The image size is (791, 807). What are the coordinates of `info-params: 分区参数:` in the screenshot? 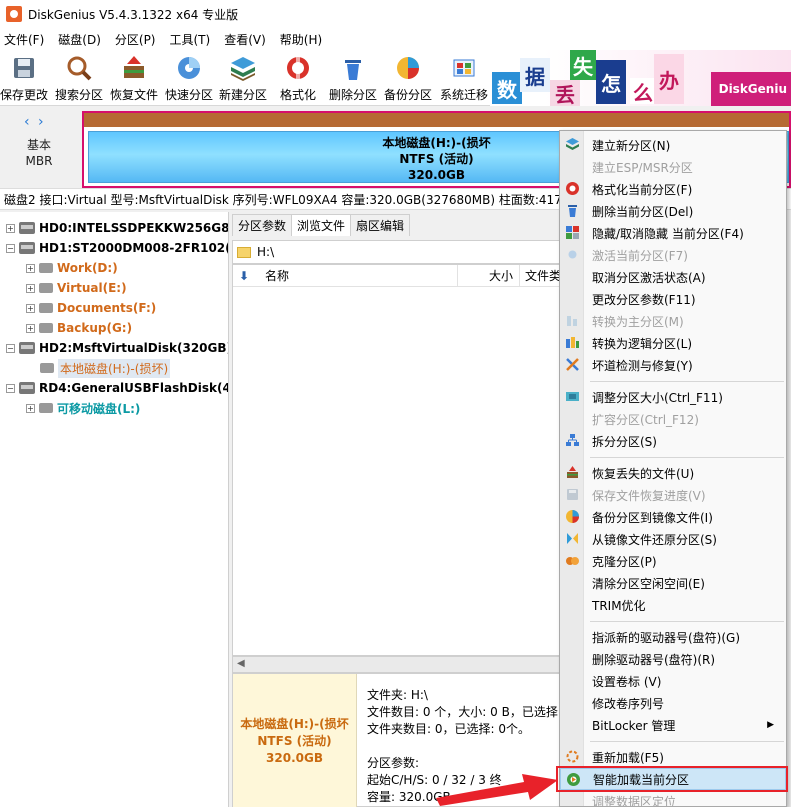 It's located at (393, 763).